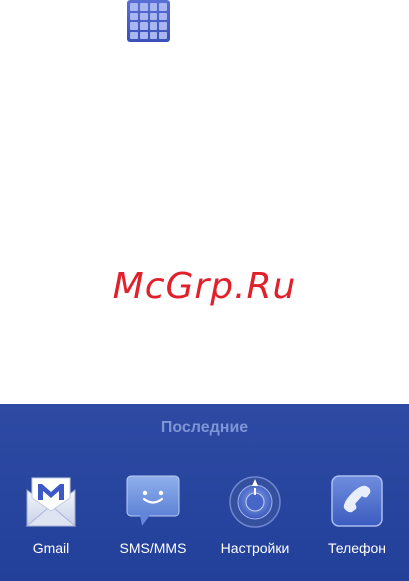 This screenshot has width=409, height=581. What do you see at coordinates (153, 548) in the screenshot?
I see `app-label: SMS/MMS` at bounding box center [153, 548].